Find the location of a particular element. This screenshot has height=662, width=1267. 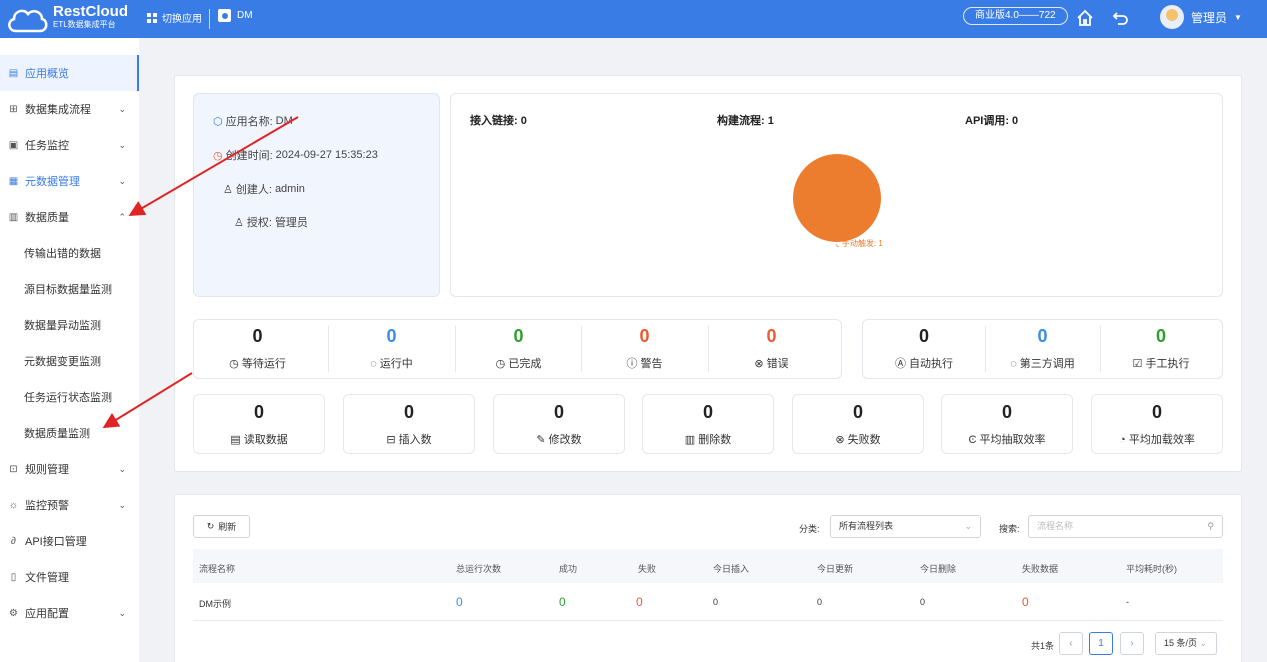

refresh-icon: ↻ is located at coordinates (210, 526).